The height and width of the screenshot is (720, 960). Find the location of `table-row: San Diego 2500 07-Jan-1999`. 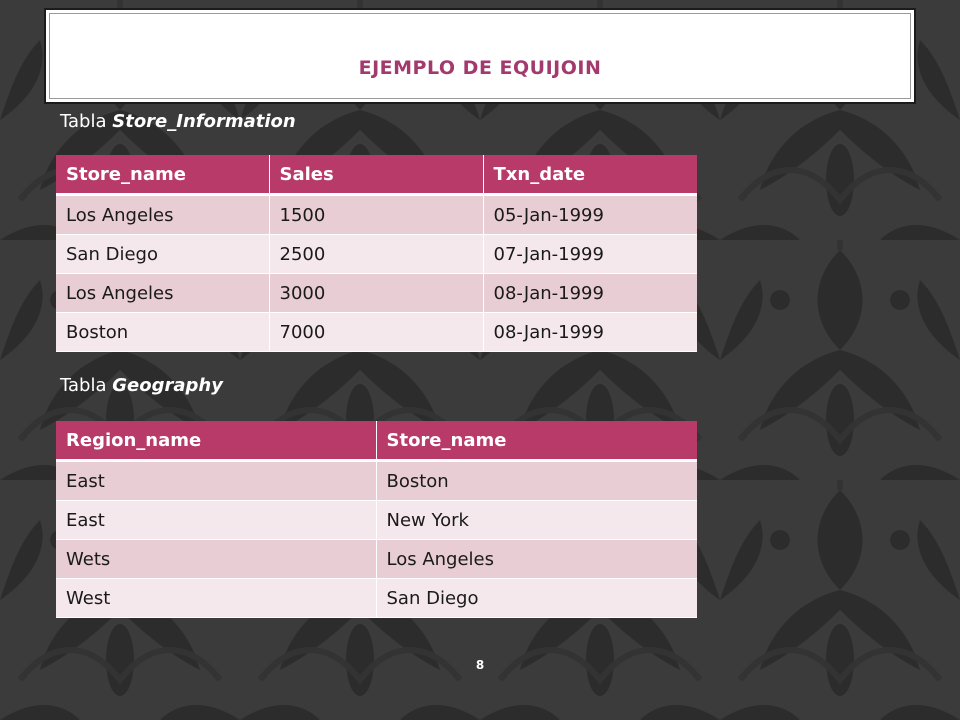

table-row: San Diego 2500 07-Jan-1999 is located at coordinates (376, 254).